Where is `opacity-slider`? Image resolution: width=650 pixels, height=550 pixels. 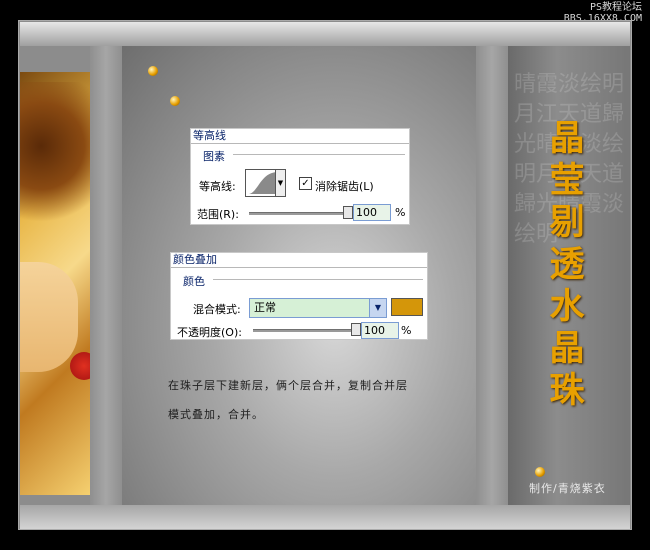 opacity-slider is located at coordinates (304, 330).